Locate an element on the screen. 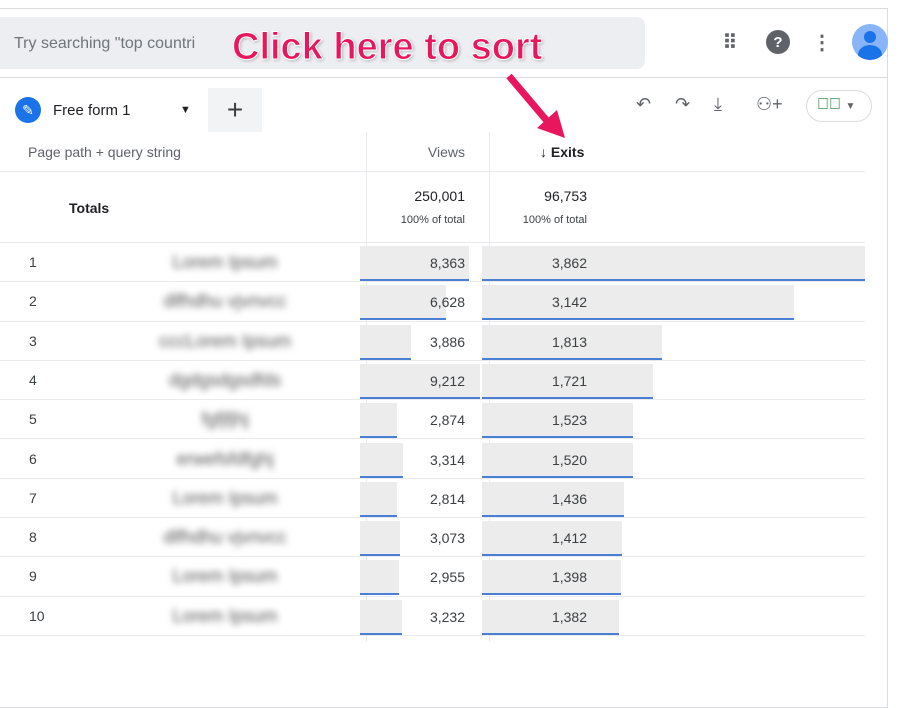 The height and width of the screenshot is (708, 906). views-total: 250,001 is located at coordinates (439, 196).